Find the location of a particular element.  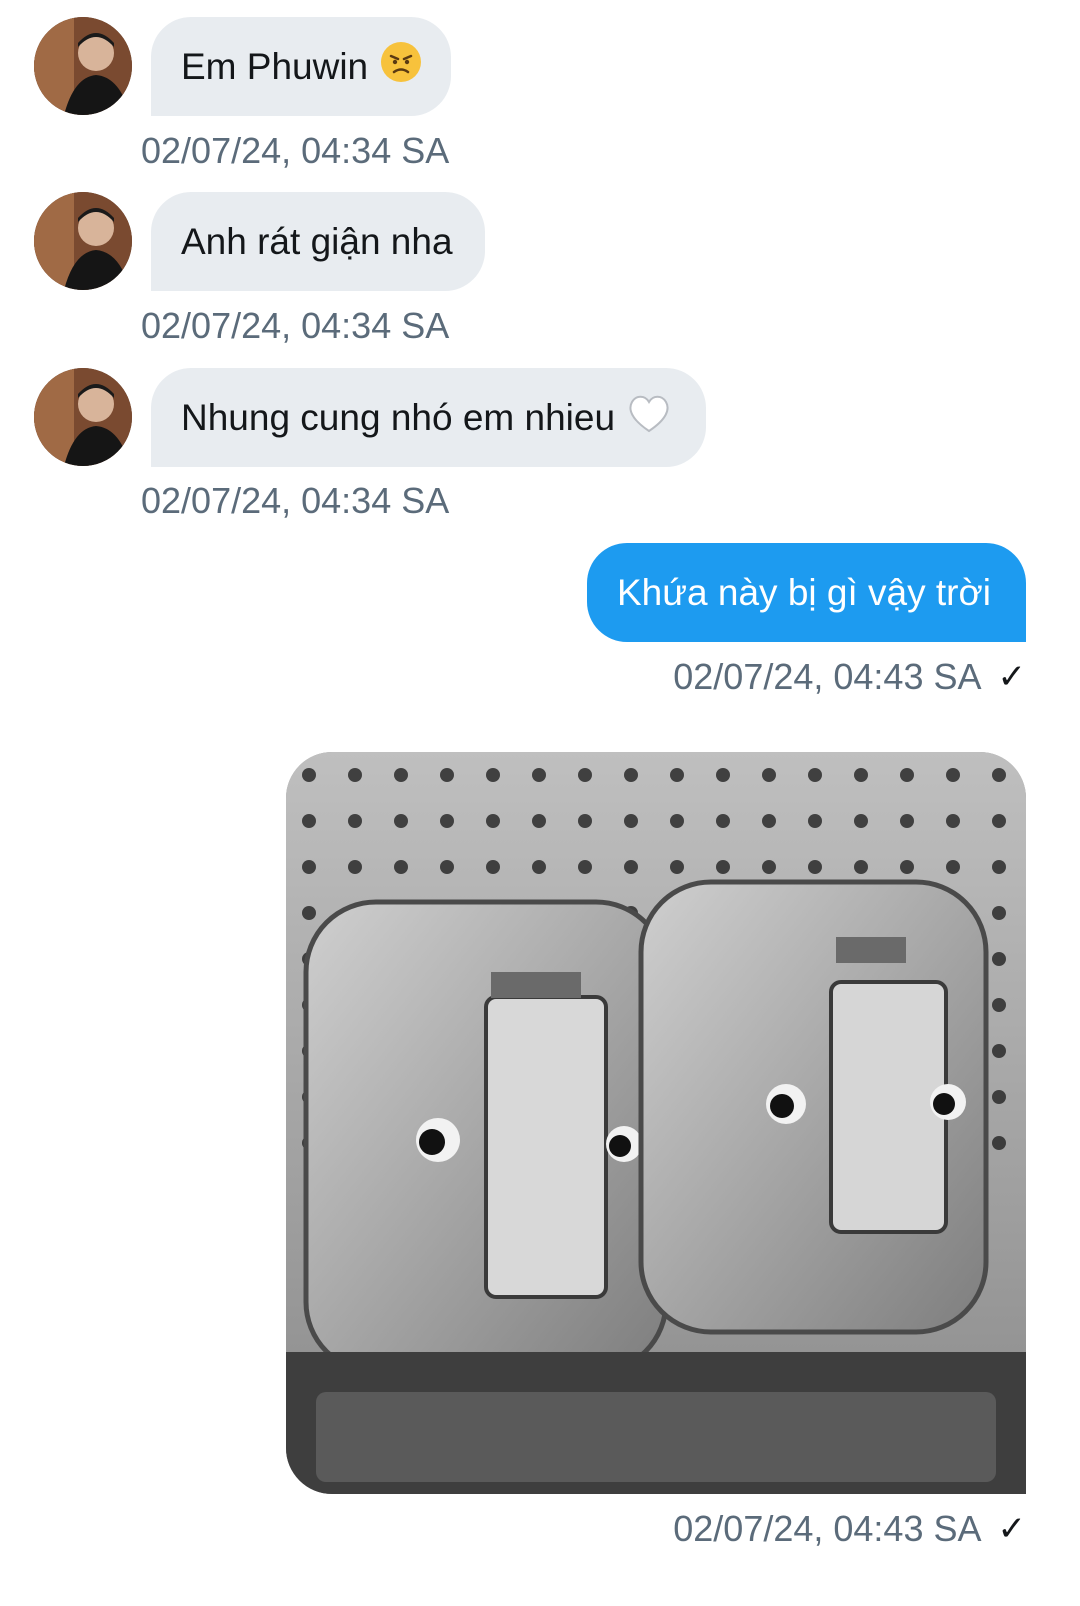

angry-face-icon is located at coordinates (401, 66).